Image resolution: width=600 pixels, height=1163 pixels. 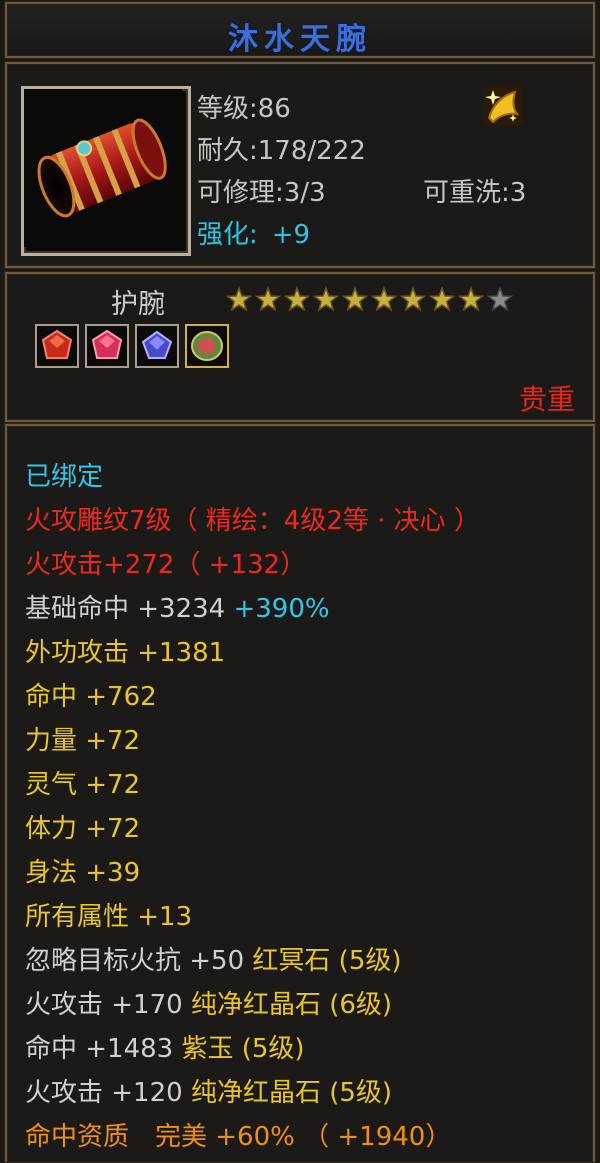 I want to click on star-empty-icon, so click(x=500, y=298).